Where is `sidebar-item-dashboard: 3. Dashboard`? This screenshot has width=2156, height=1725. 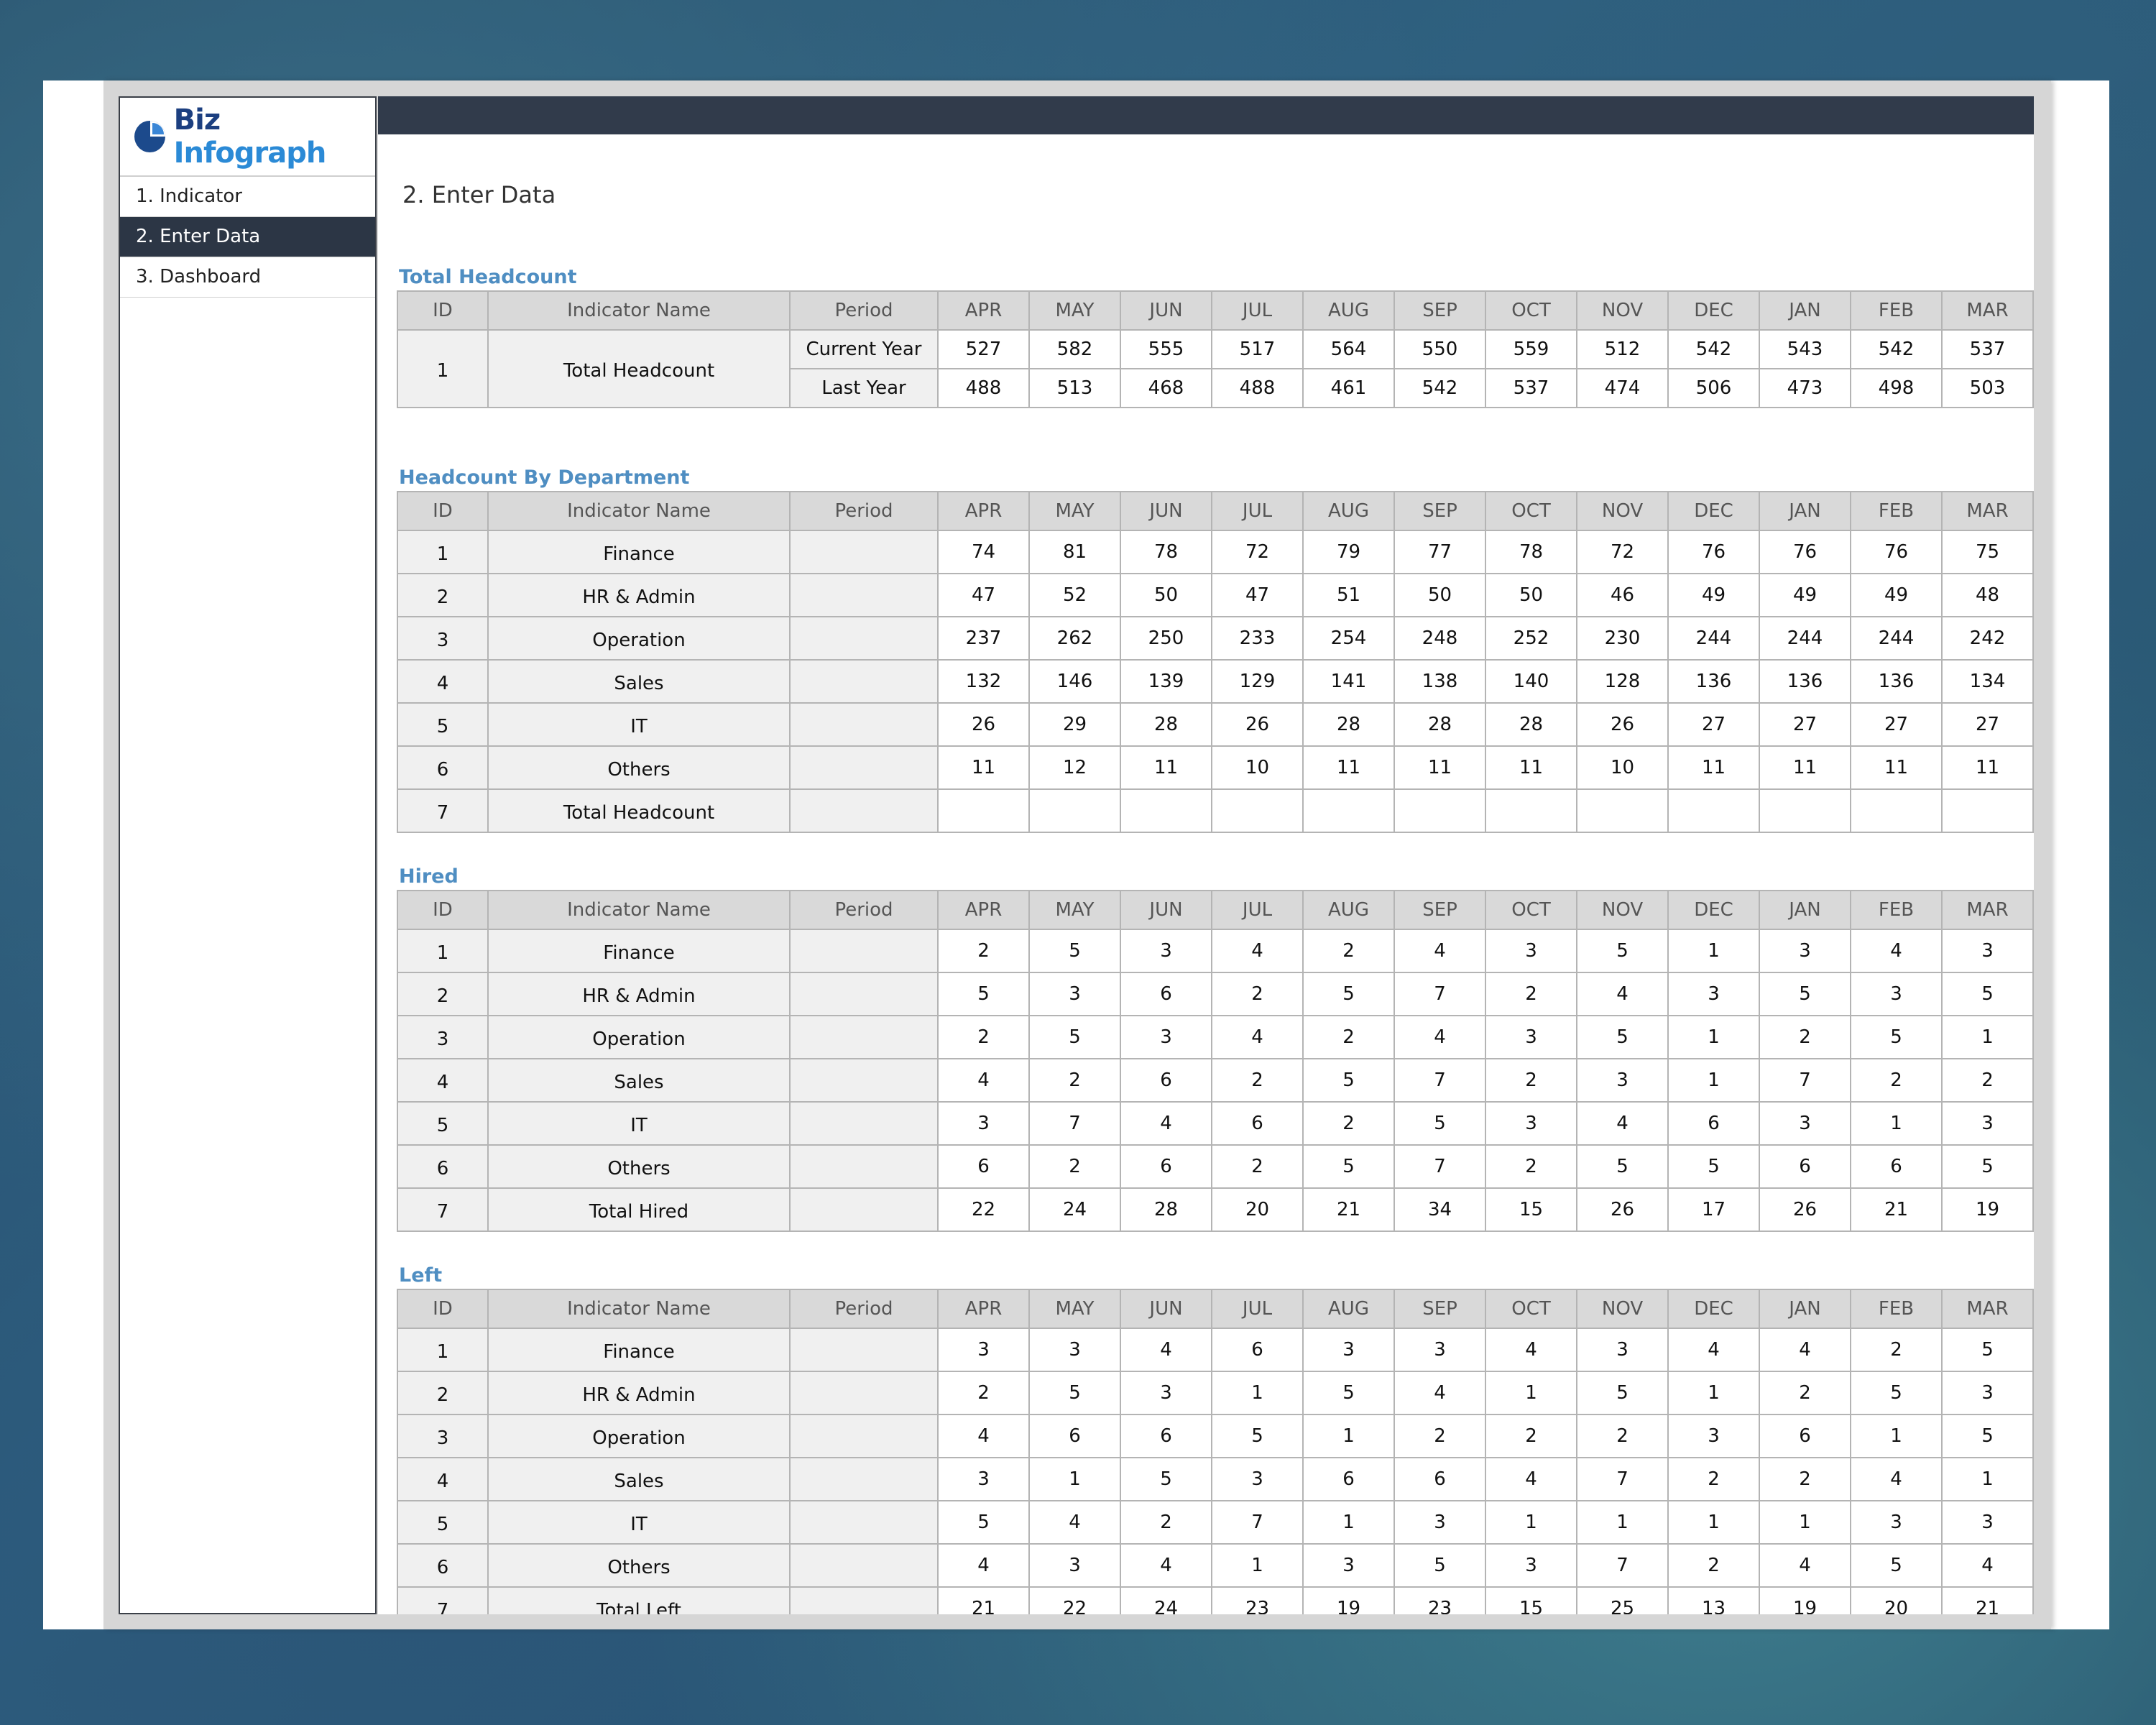
sidebar-item-dashboard: 3. Dashboard is located at coordinates (248, 277).